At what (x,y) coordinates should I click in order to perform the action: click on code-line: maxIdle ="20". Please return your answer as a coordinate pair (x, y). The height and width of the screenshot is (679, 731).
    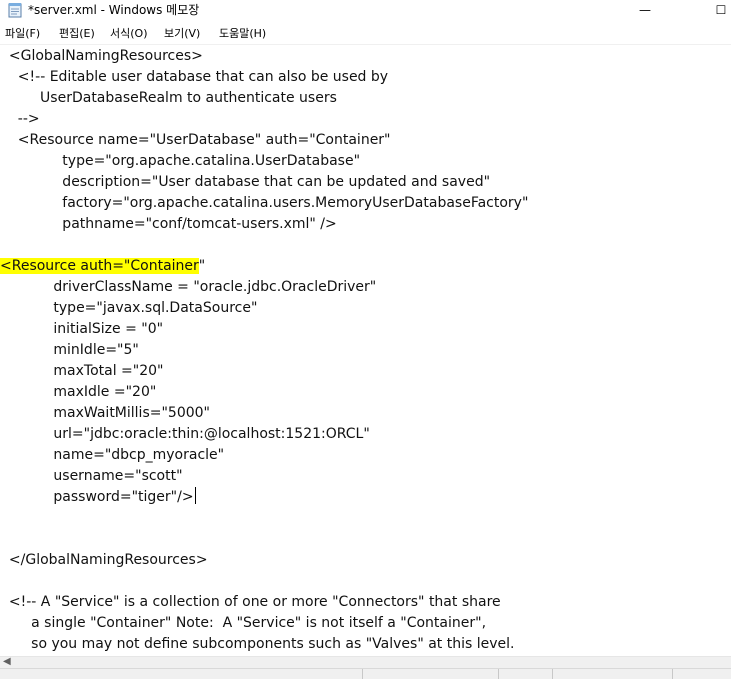
    Looking at the image, I should click on (78, 392).